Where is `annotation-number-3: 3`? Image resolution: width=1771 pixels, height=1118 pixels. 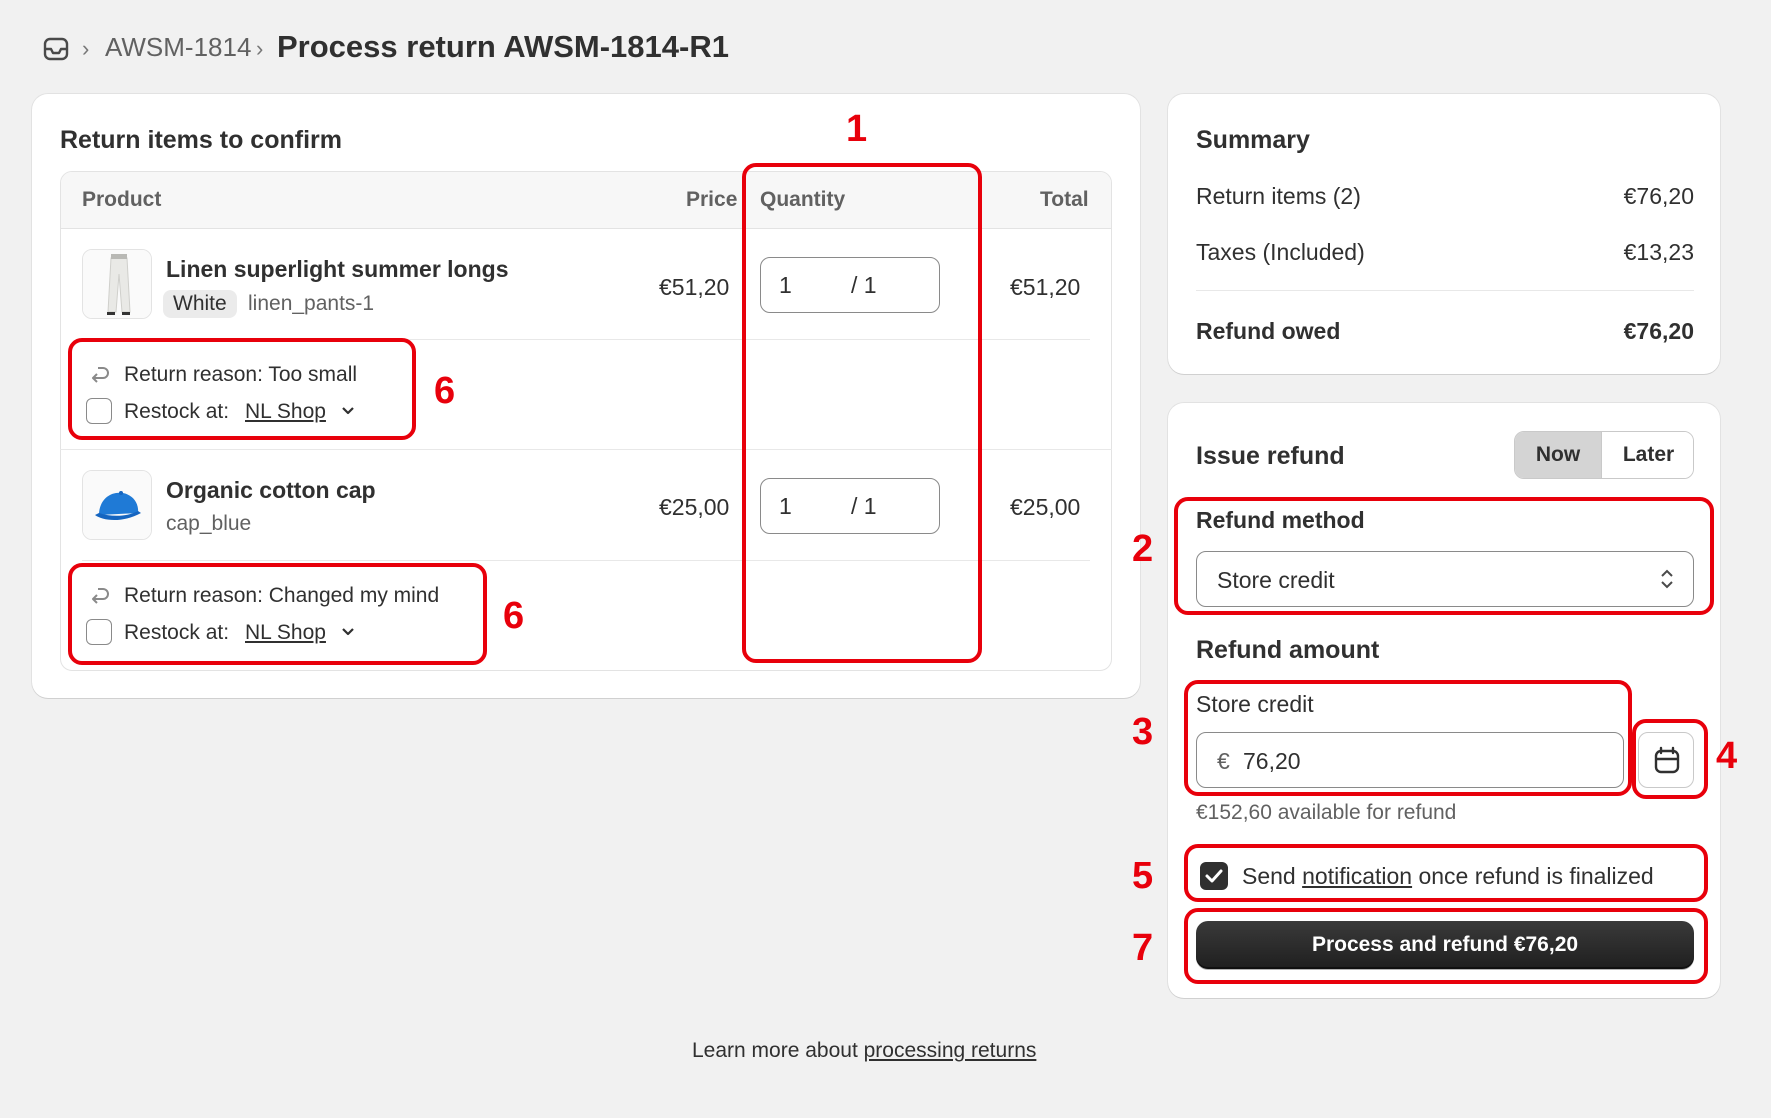
annotation-number-3: 3 is located at coordinates (1143, 732).